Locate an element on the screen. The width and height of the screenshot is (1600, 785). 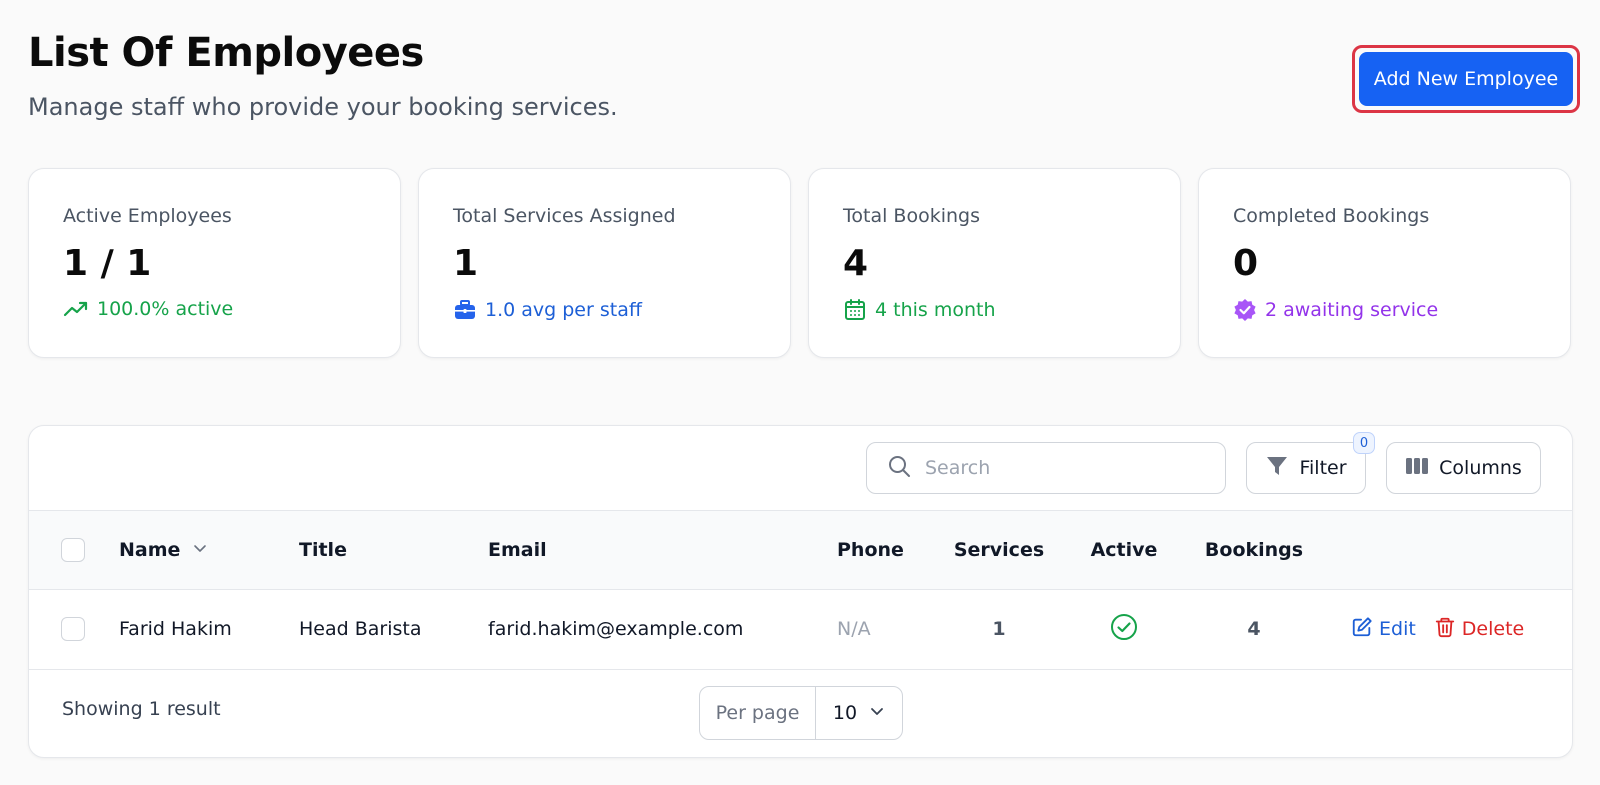
stat-label: Total Bookings is located at coordinates (911, 216).